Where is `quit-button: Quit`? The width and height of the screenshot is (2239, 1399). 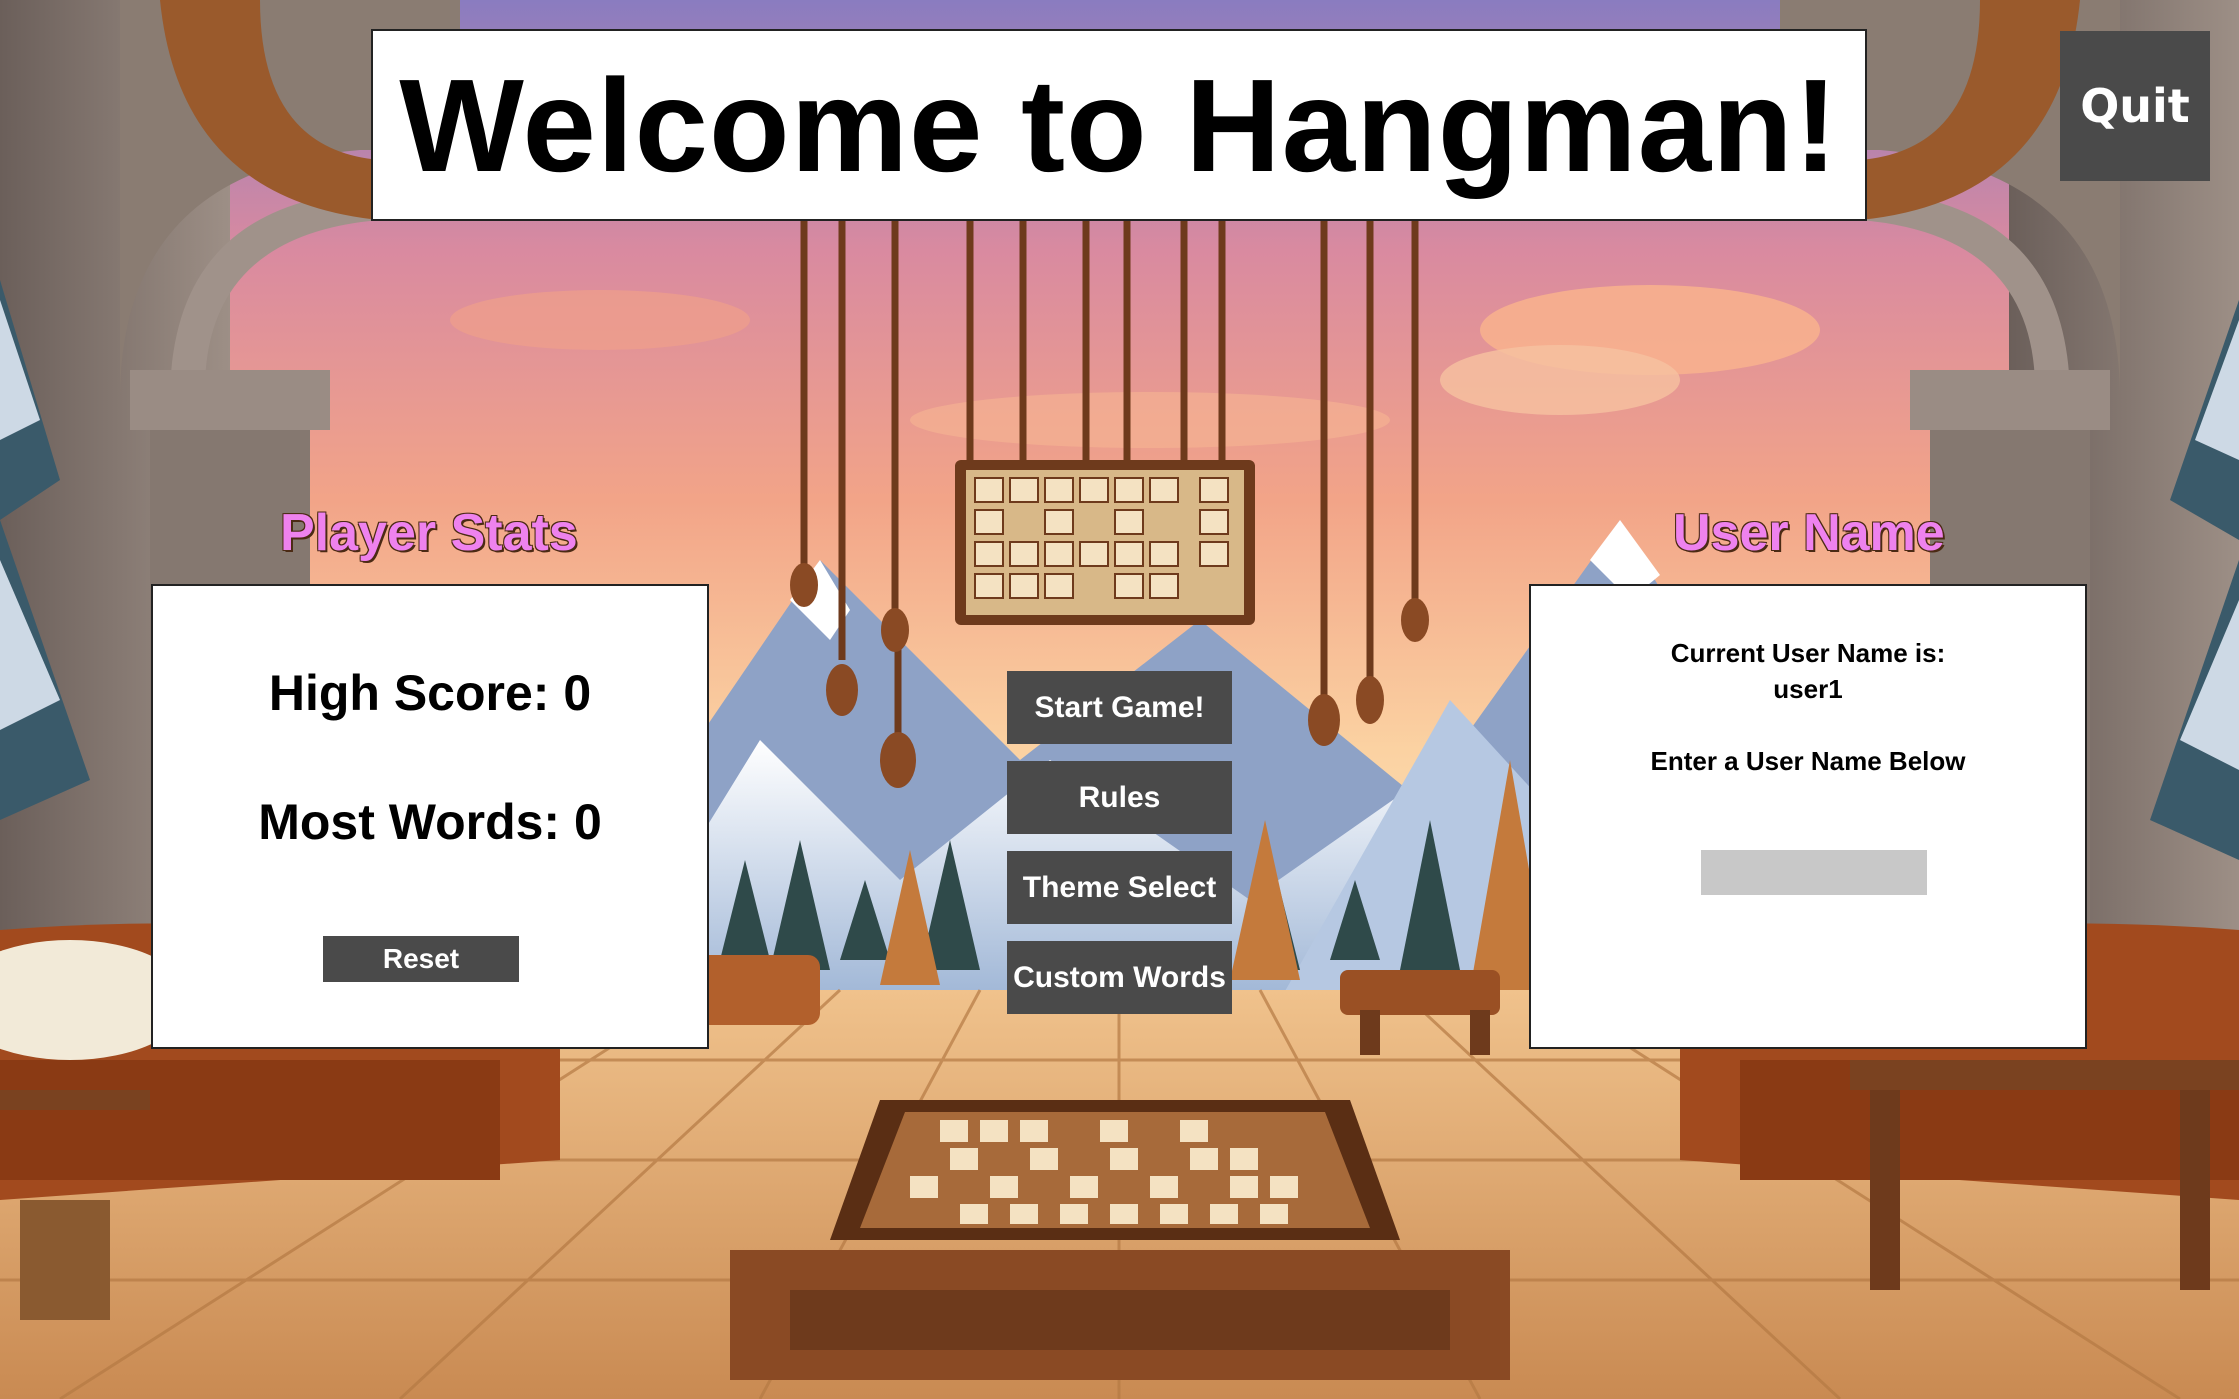 quit-button: Quit is located at coordinates (2135, 106).